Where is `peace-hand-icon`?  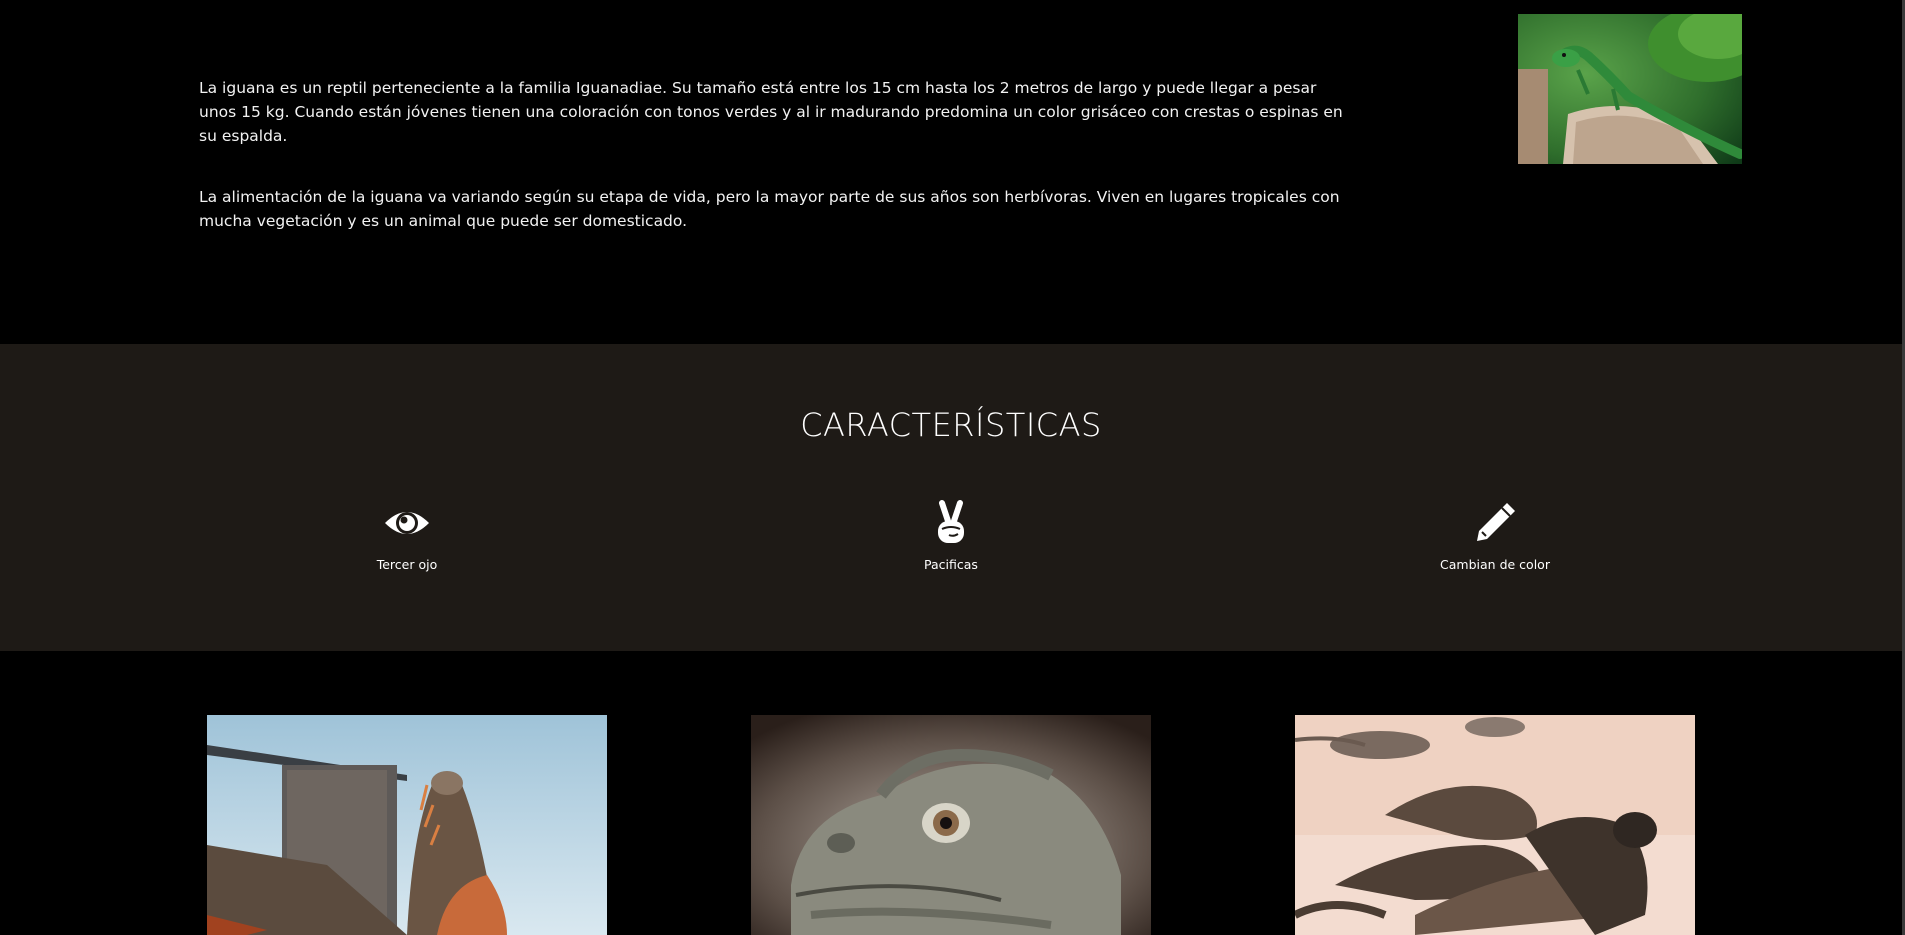
peace-hand-icon is located at coordinates (951, 521).